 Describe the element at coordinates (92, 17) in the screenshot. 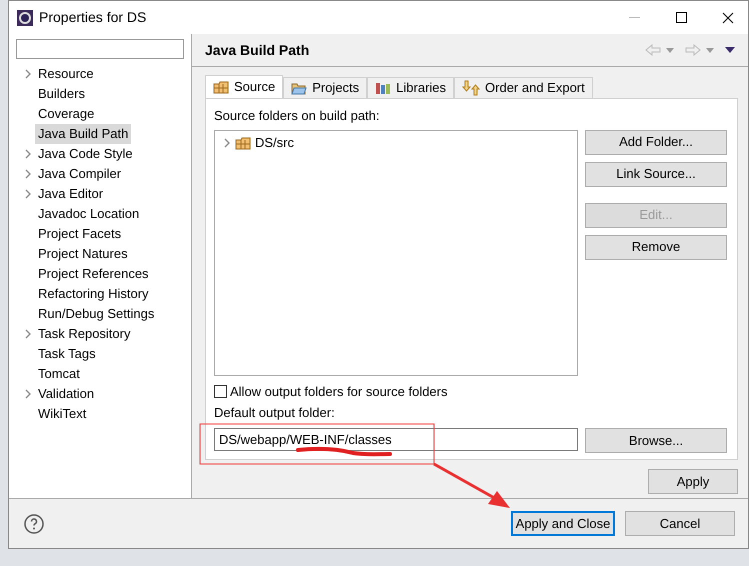

I see `window-title: Properties for DS` at that location.